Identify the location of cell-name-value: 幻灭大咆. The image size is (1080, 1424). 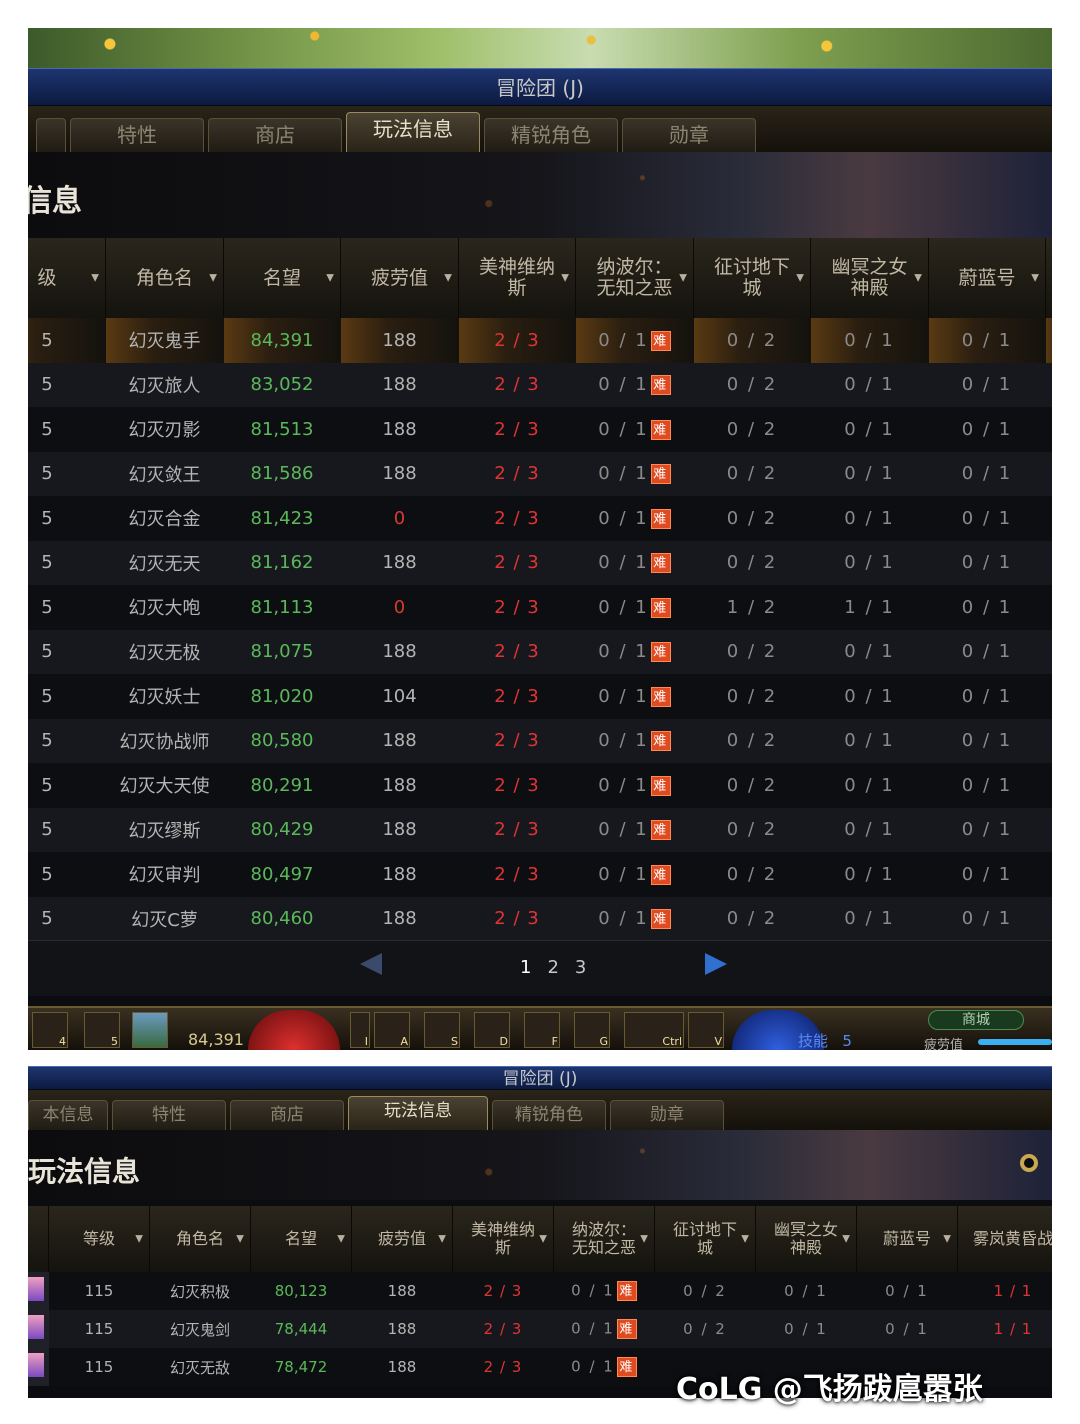
(164, 609).